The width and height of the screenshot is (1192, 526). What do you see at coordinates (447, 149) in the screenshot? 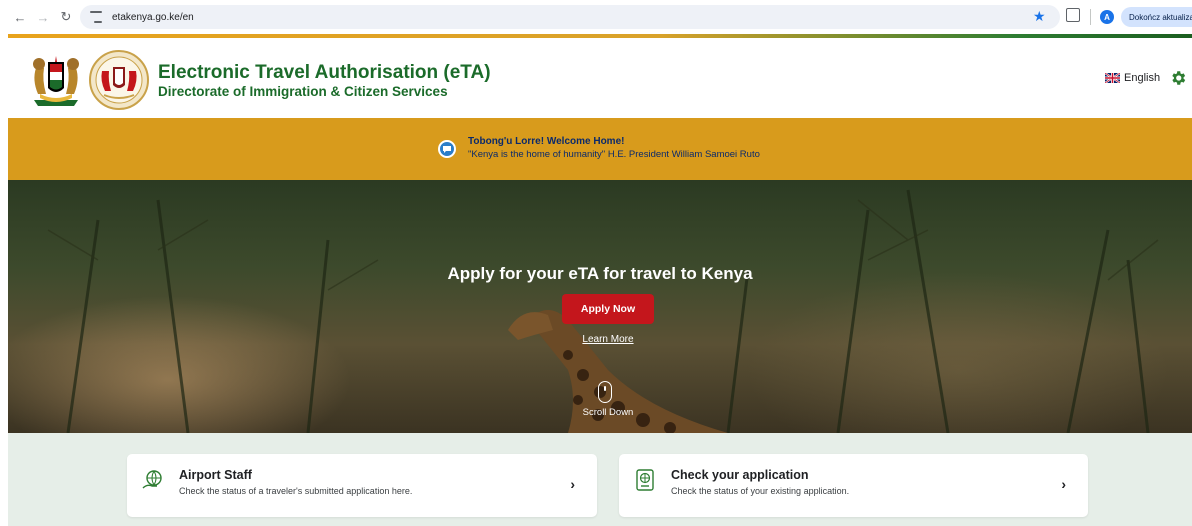
I see `speech-bubble-icon` at bounding box center [447, 149].